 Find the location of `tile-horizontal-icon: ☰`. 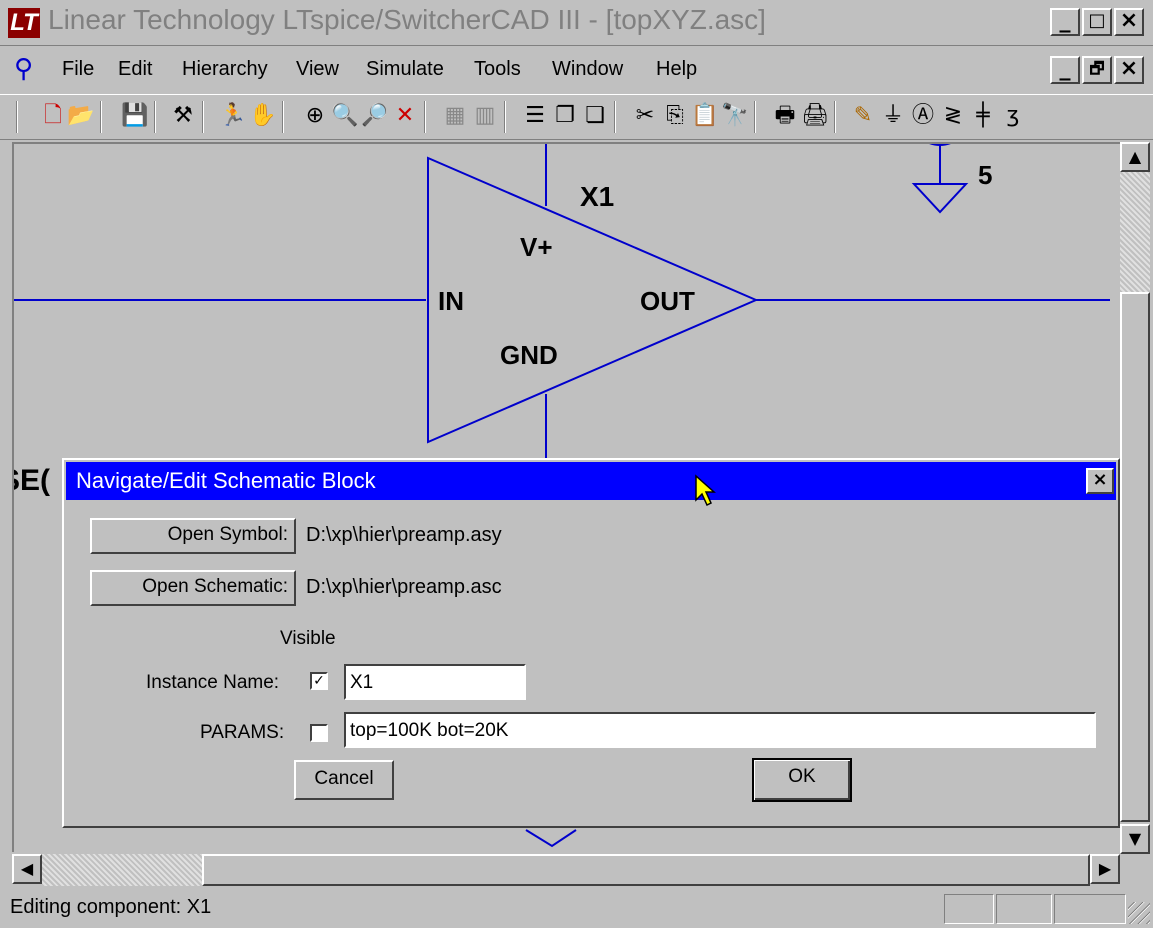

tile-horizontal-icon: ☰ is located at coordinates (535, 116).